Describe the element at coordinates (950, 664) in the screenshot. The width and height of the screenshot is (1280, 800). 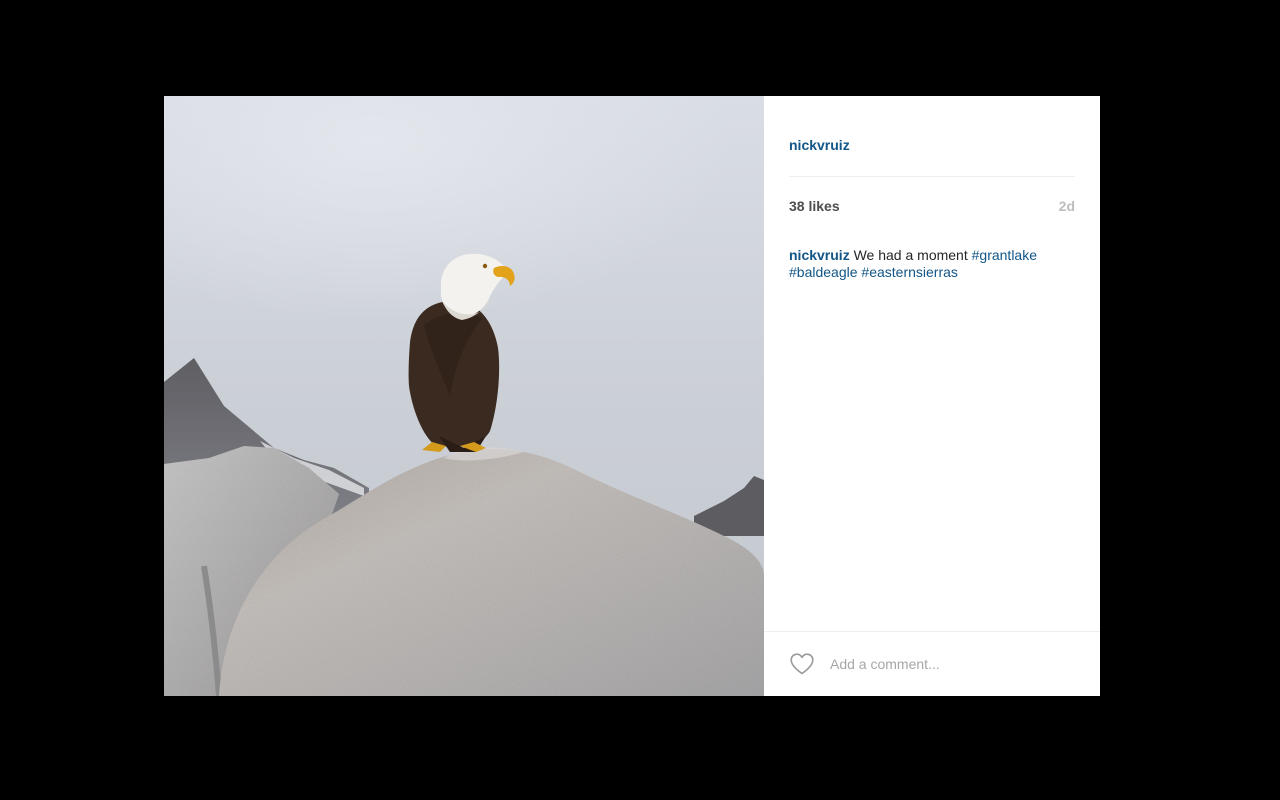
I see `add-comment-input` at that location.